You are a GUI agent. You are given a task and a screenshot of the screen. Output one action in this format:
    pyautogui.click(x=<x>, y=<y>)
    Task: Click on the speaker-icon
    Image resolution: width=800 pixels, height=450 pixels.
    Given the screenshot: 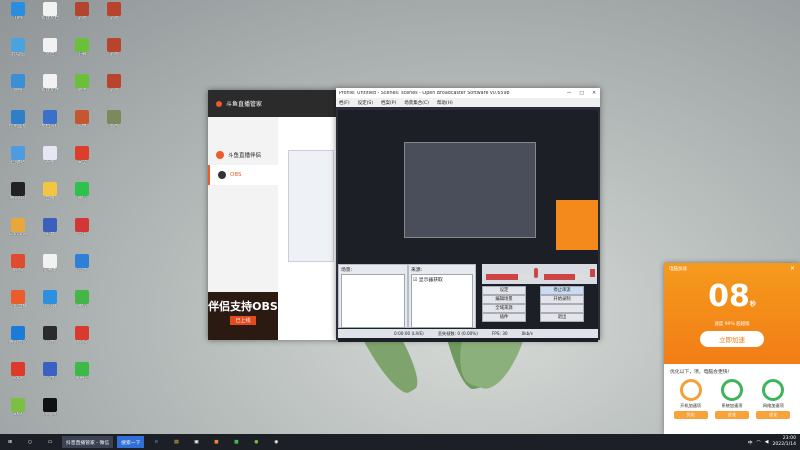 What is the action you would take?
    pyautogui.click(x=592, y=273)
    